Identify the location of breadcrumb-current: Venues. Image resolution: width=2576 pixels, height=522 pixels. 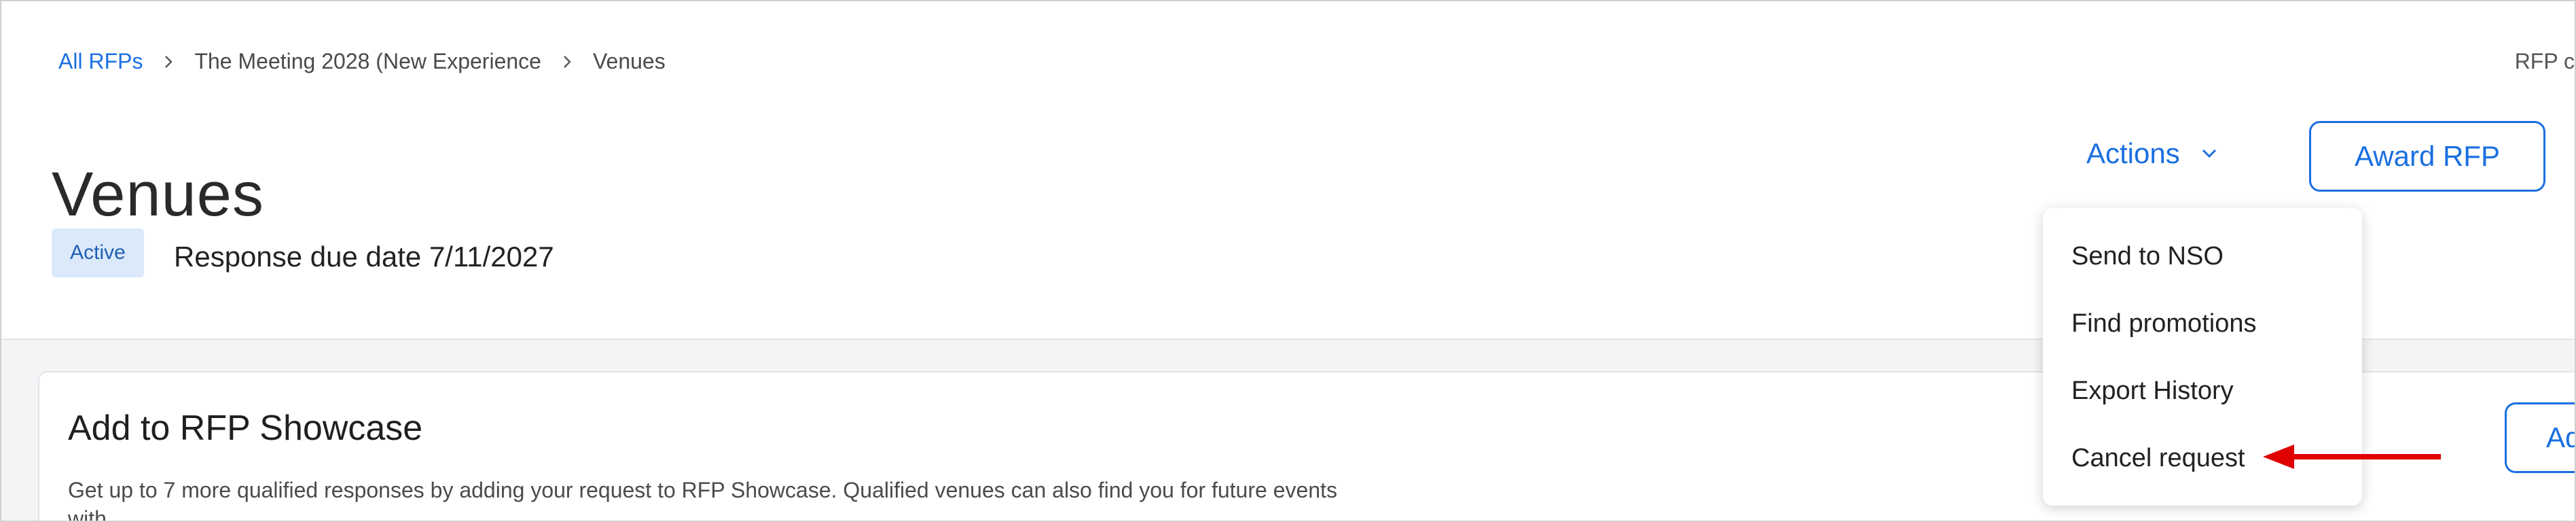
(629, 61).